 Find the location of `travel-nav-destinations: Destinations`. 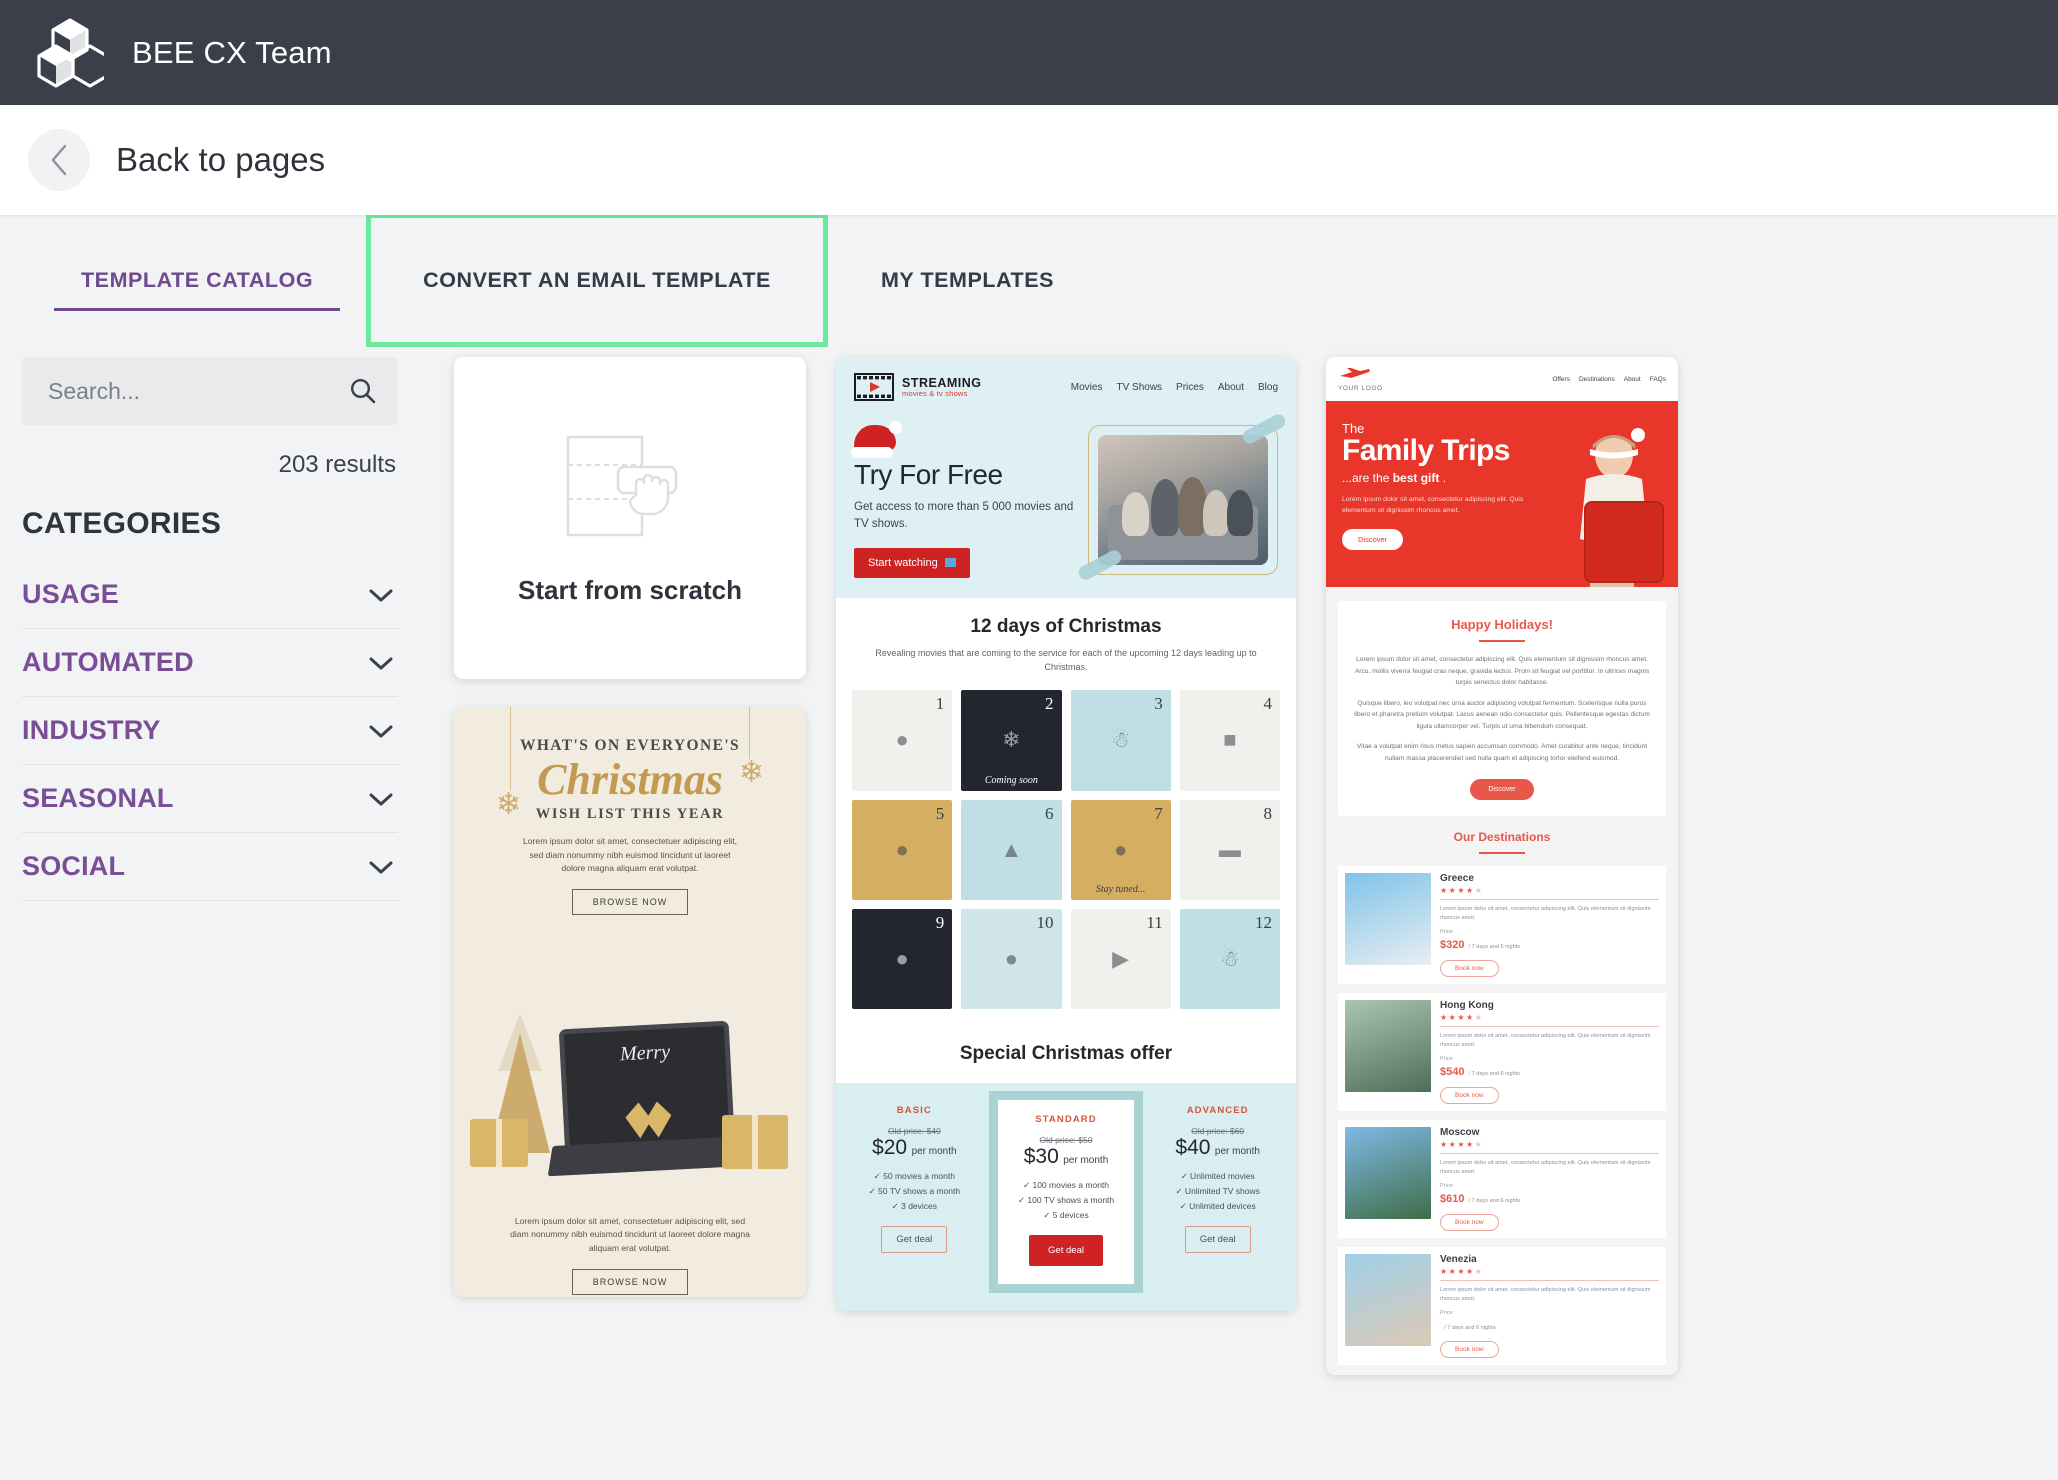

travel-nav-destinations: Destinations is located at coordinates (1597, 379).